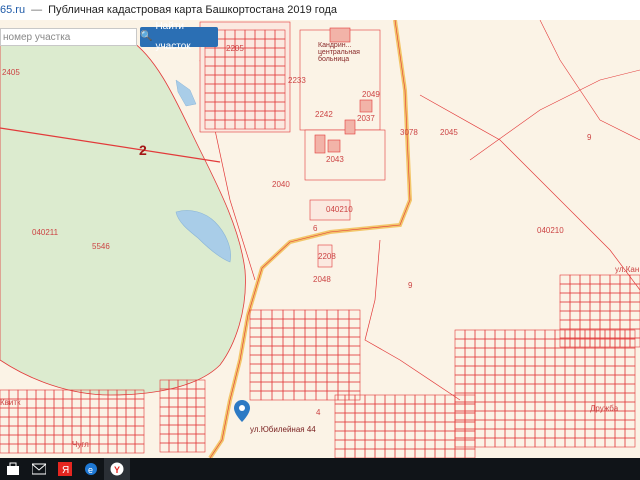 This screenshot has height=480, width=640. I want to click on place-label-kvit: Квитк, so click(10, 402).